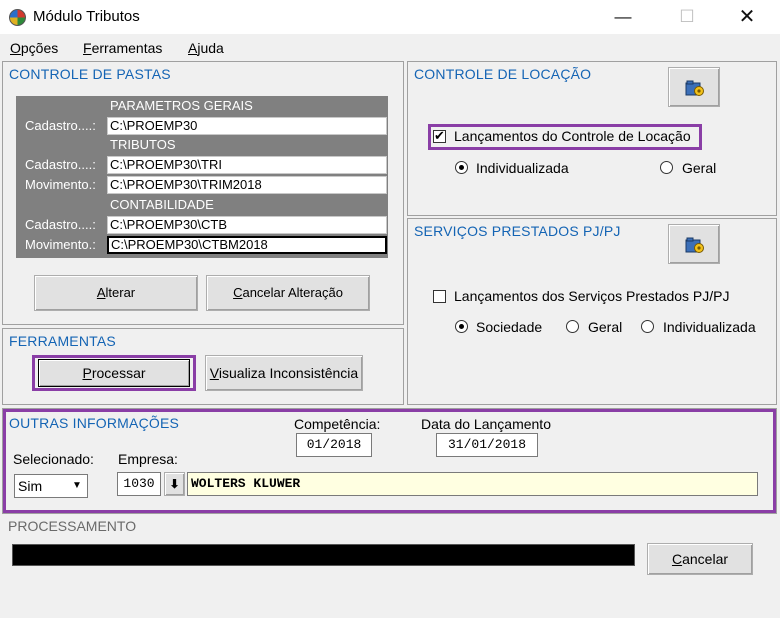 The image size is (780, 618). Describe the element at coordinates (116, 293) in the screenshot. I see `alterar-button: Alterar` at that location.